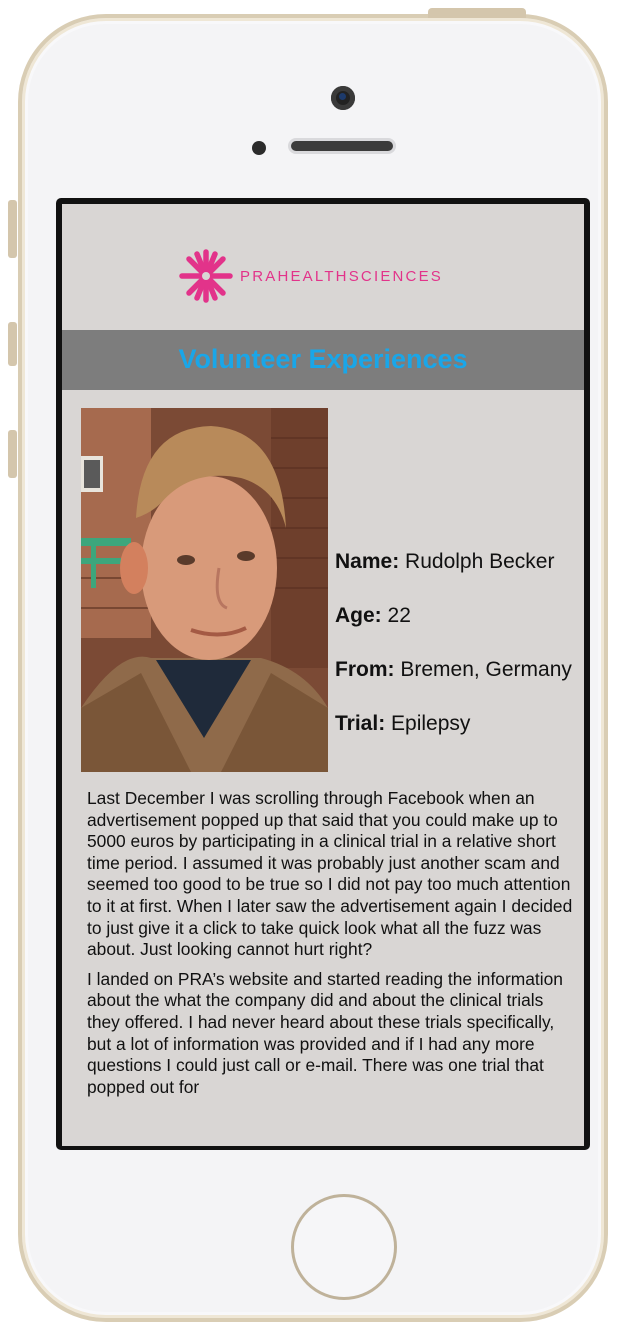 The height and width of the screenshot is (1325, 622). I want to click on volunteer-portrait-image, so click(204, 590).